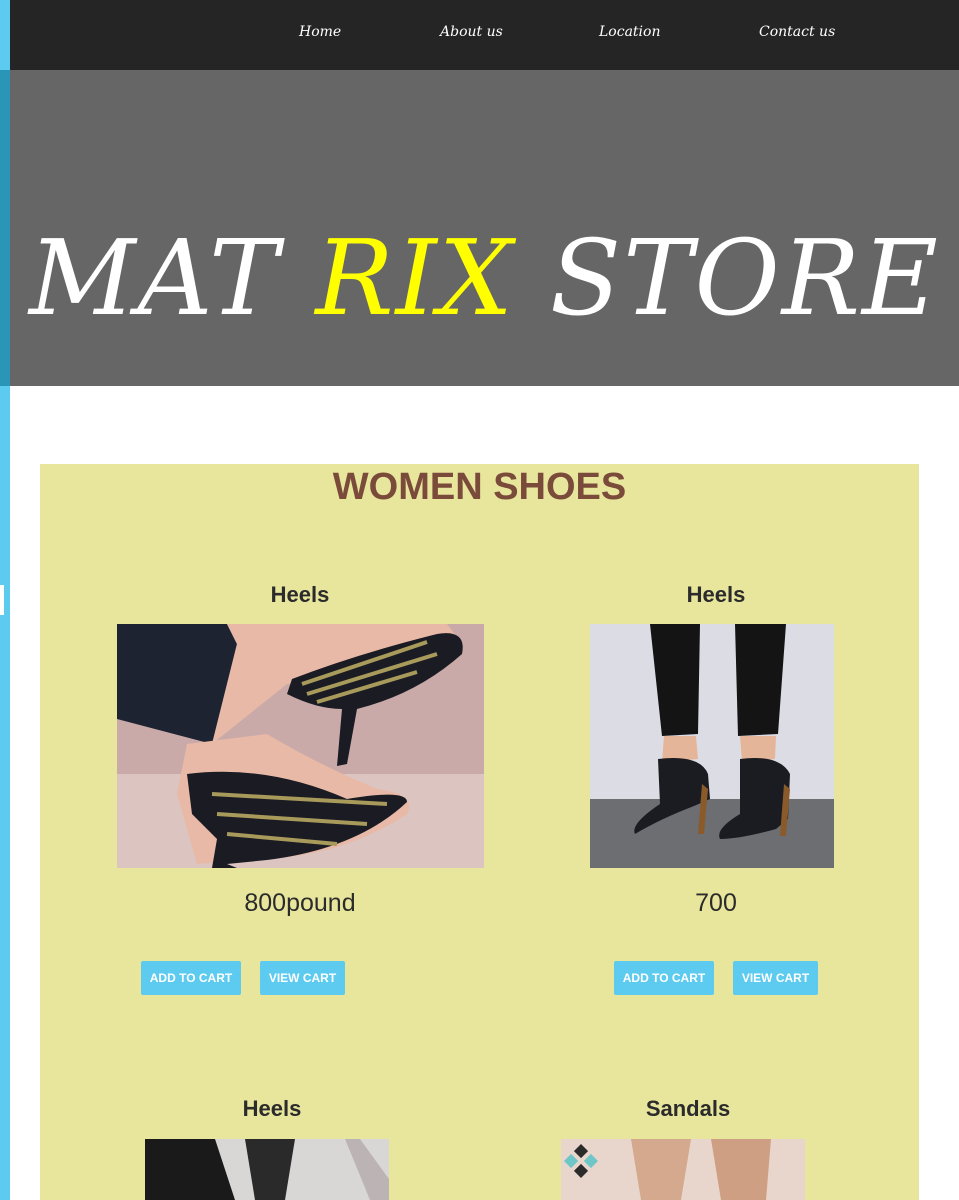 The width and height of the screenshot is (959, 1200). Describe the element at coordinates (415, 278) in the screenshot. I see `store-title-highlight: RIX` at that location.